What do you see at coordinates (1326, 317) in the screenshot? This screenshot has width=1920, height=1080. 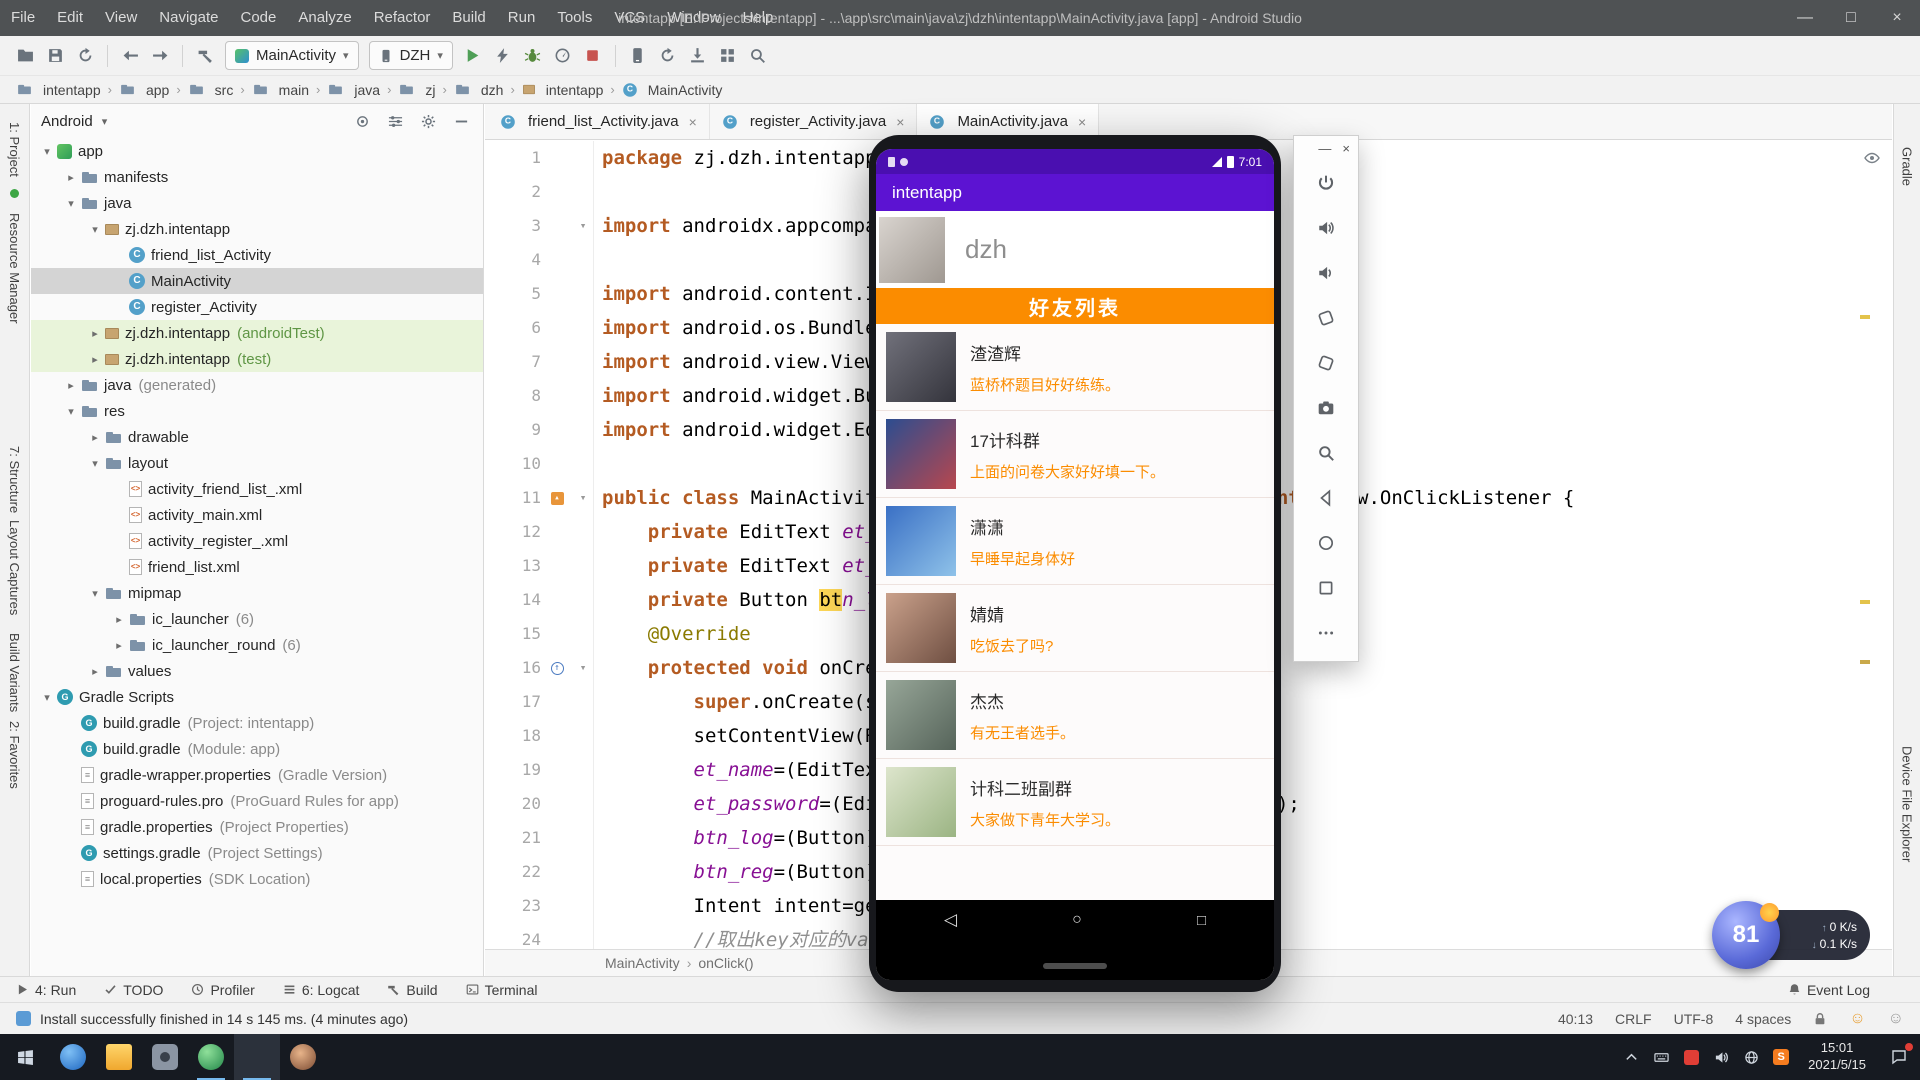 I see `emulator-rotate-left-icon` at bounding box center [1326, 317].